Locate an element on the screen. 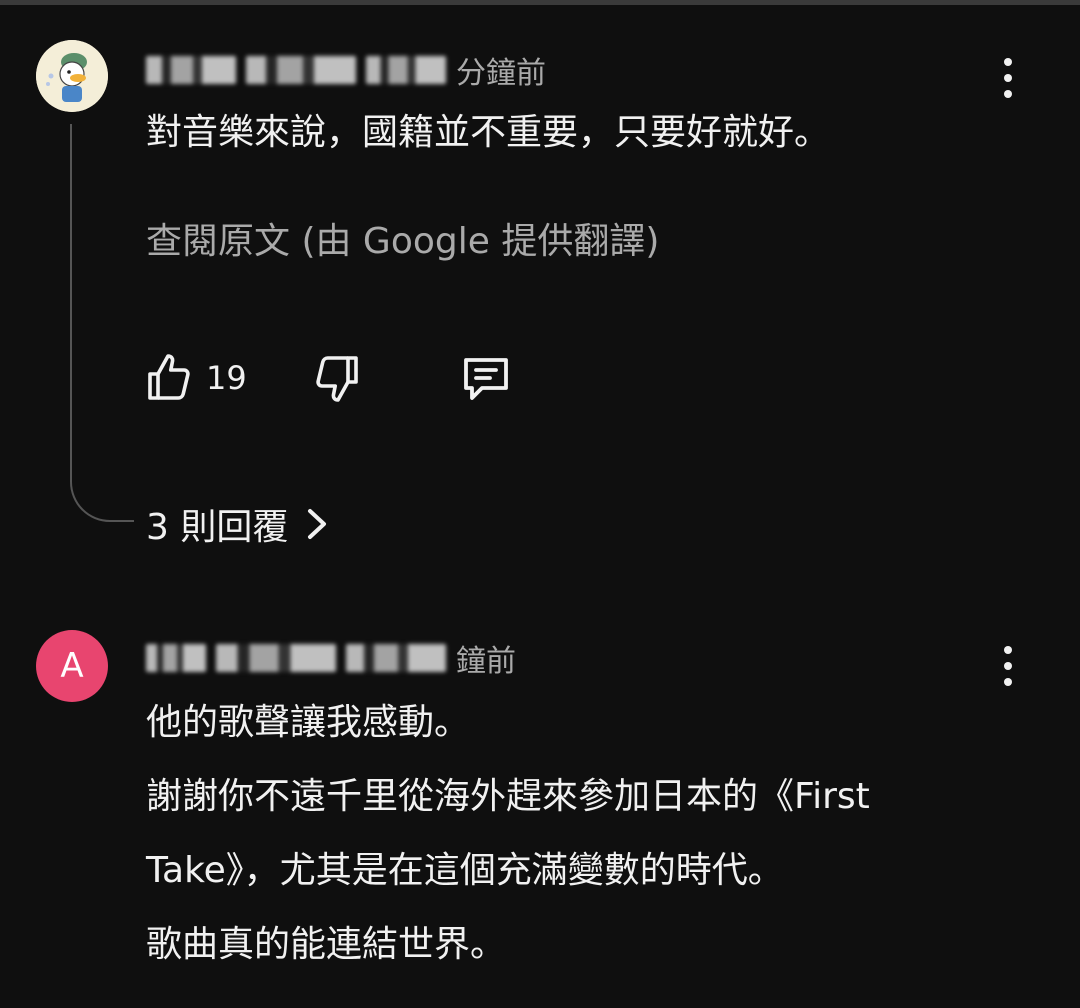  comment-line: 謝謝你不遠千里從海外趕來參加日本的《First is located at coordinates (508, 796).